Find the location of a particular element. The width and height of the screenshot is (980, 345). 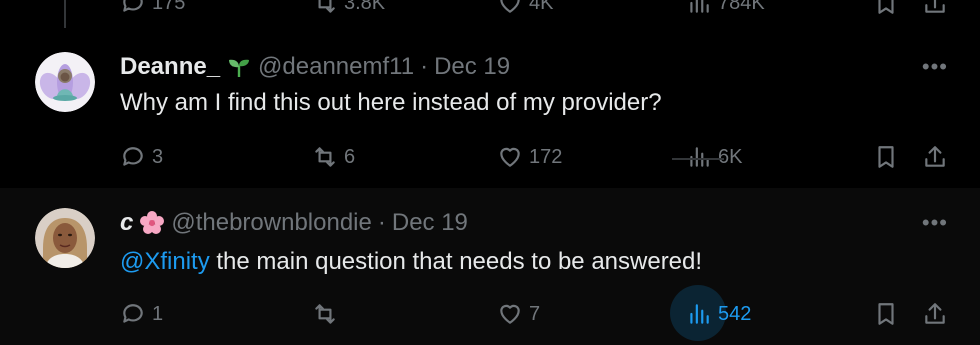

reply-count: 3 is located at coordinates (158, 156).